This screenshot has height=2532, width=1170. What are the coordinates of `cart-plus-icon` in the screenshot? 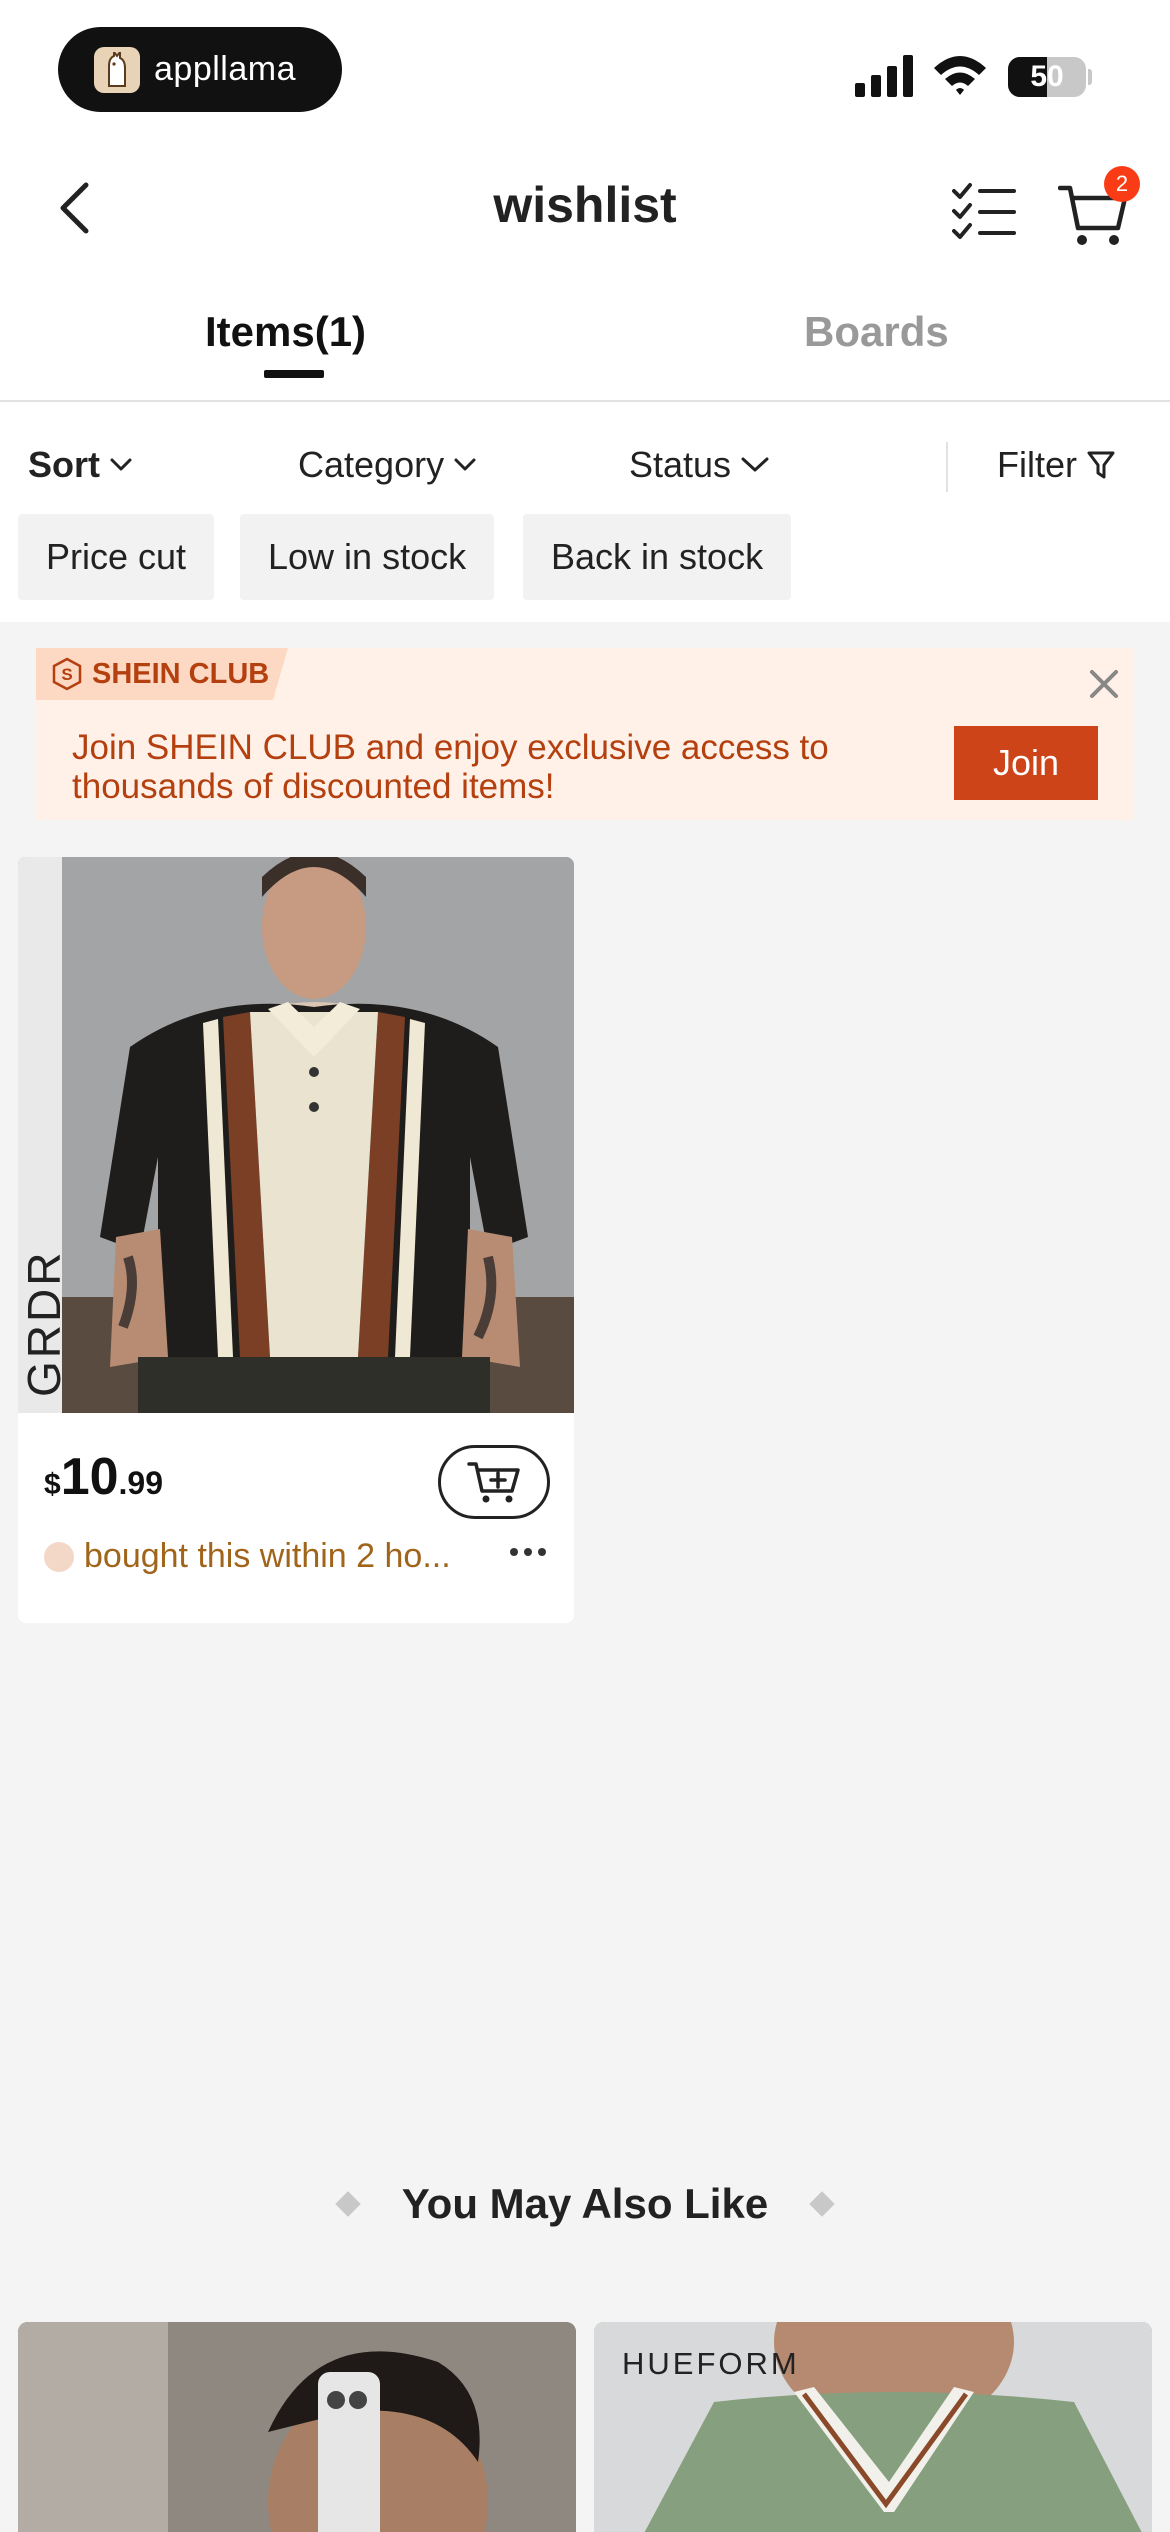 It's located at (493, 1482).